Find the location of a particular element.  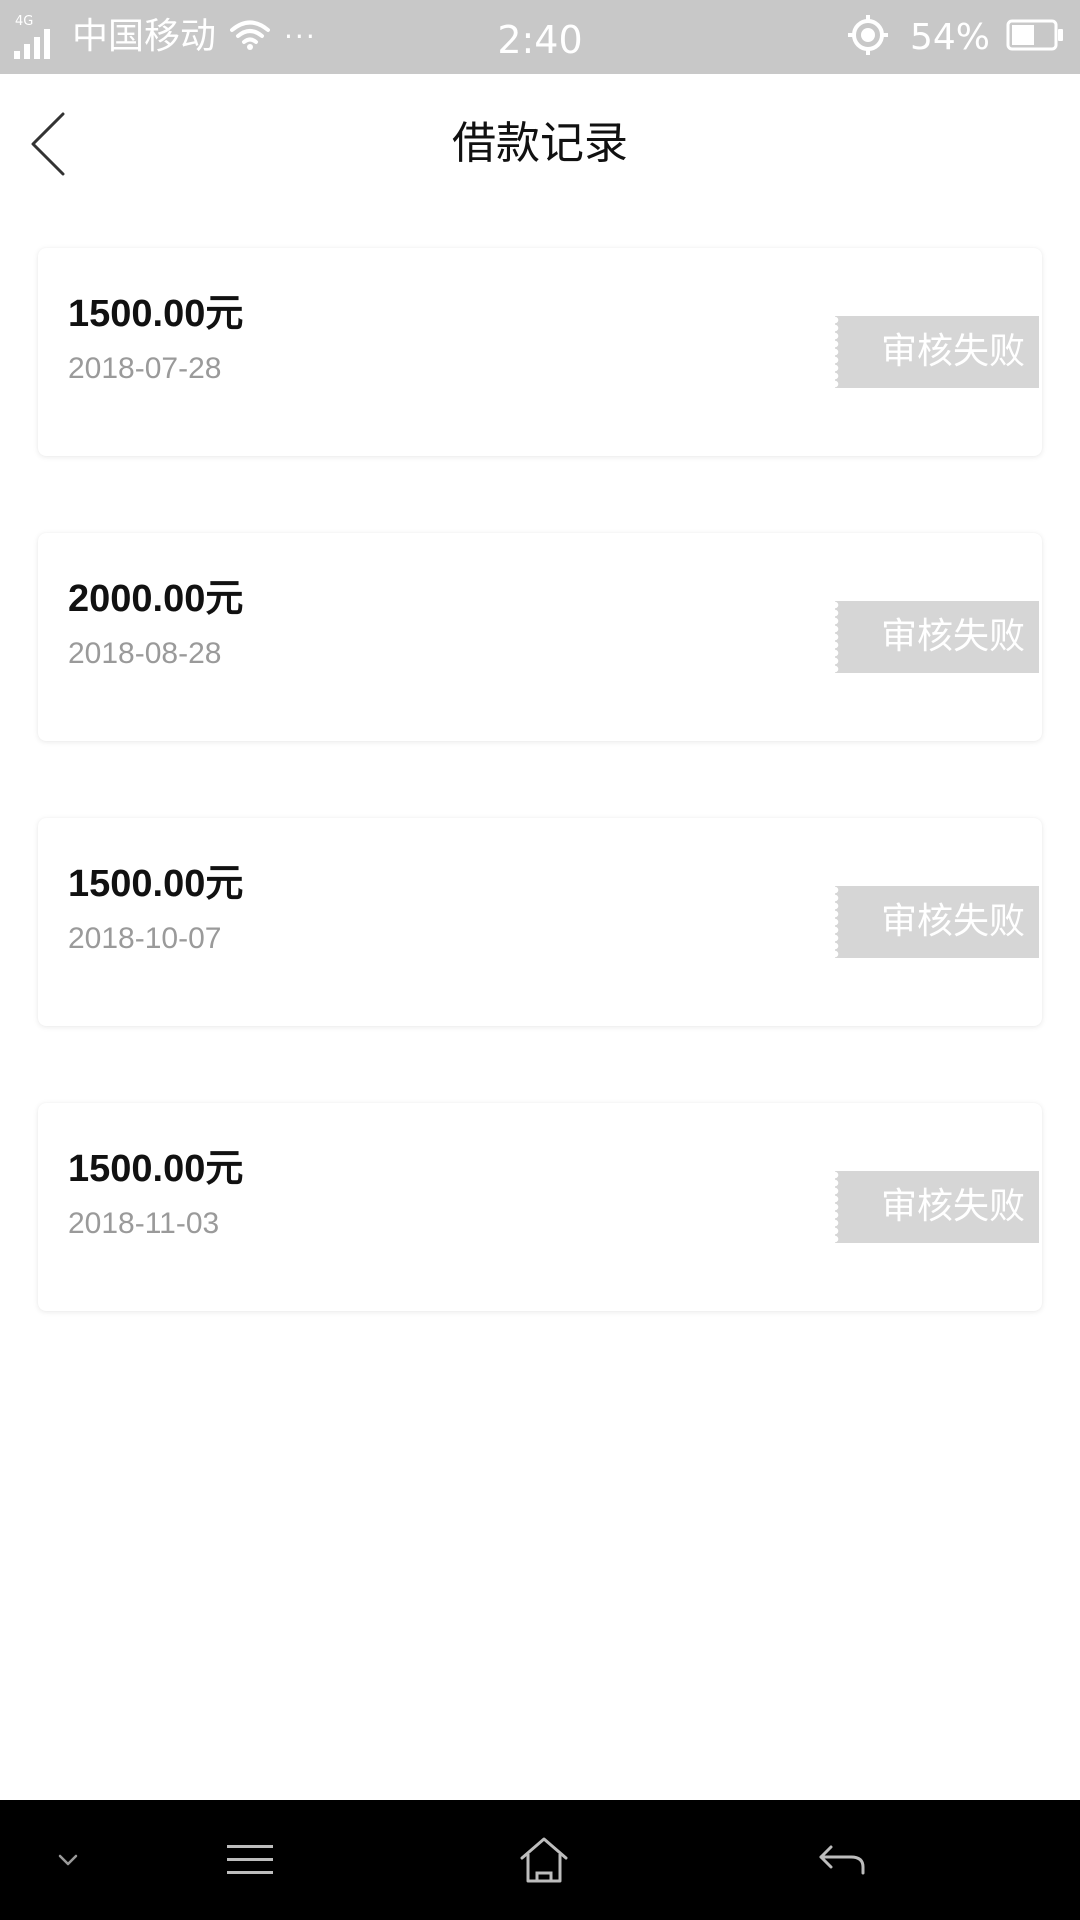

nav-header: 借款记录 is located at coordinates (540, 144).